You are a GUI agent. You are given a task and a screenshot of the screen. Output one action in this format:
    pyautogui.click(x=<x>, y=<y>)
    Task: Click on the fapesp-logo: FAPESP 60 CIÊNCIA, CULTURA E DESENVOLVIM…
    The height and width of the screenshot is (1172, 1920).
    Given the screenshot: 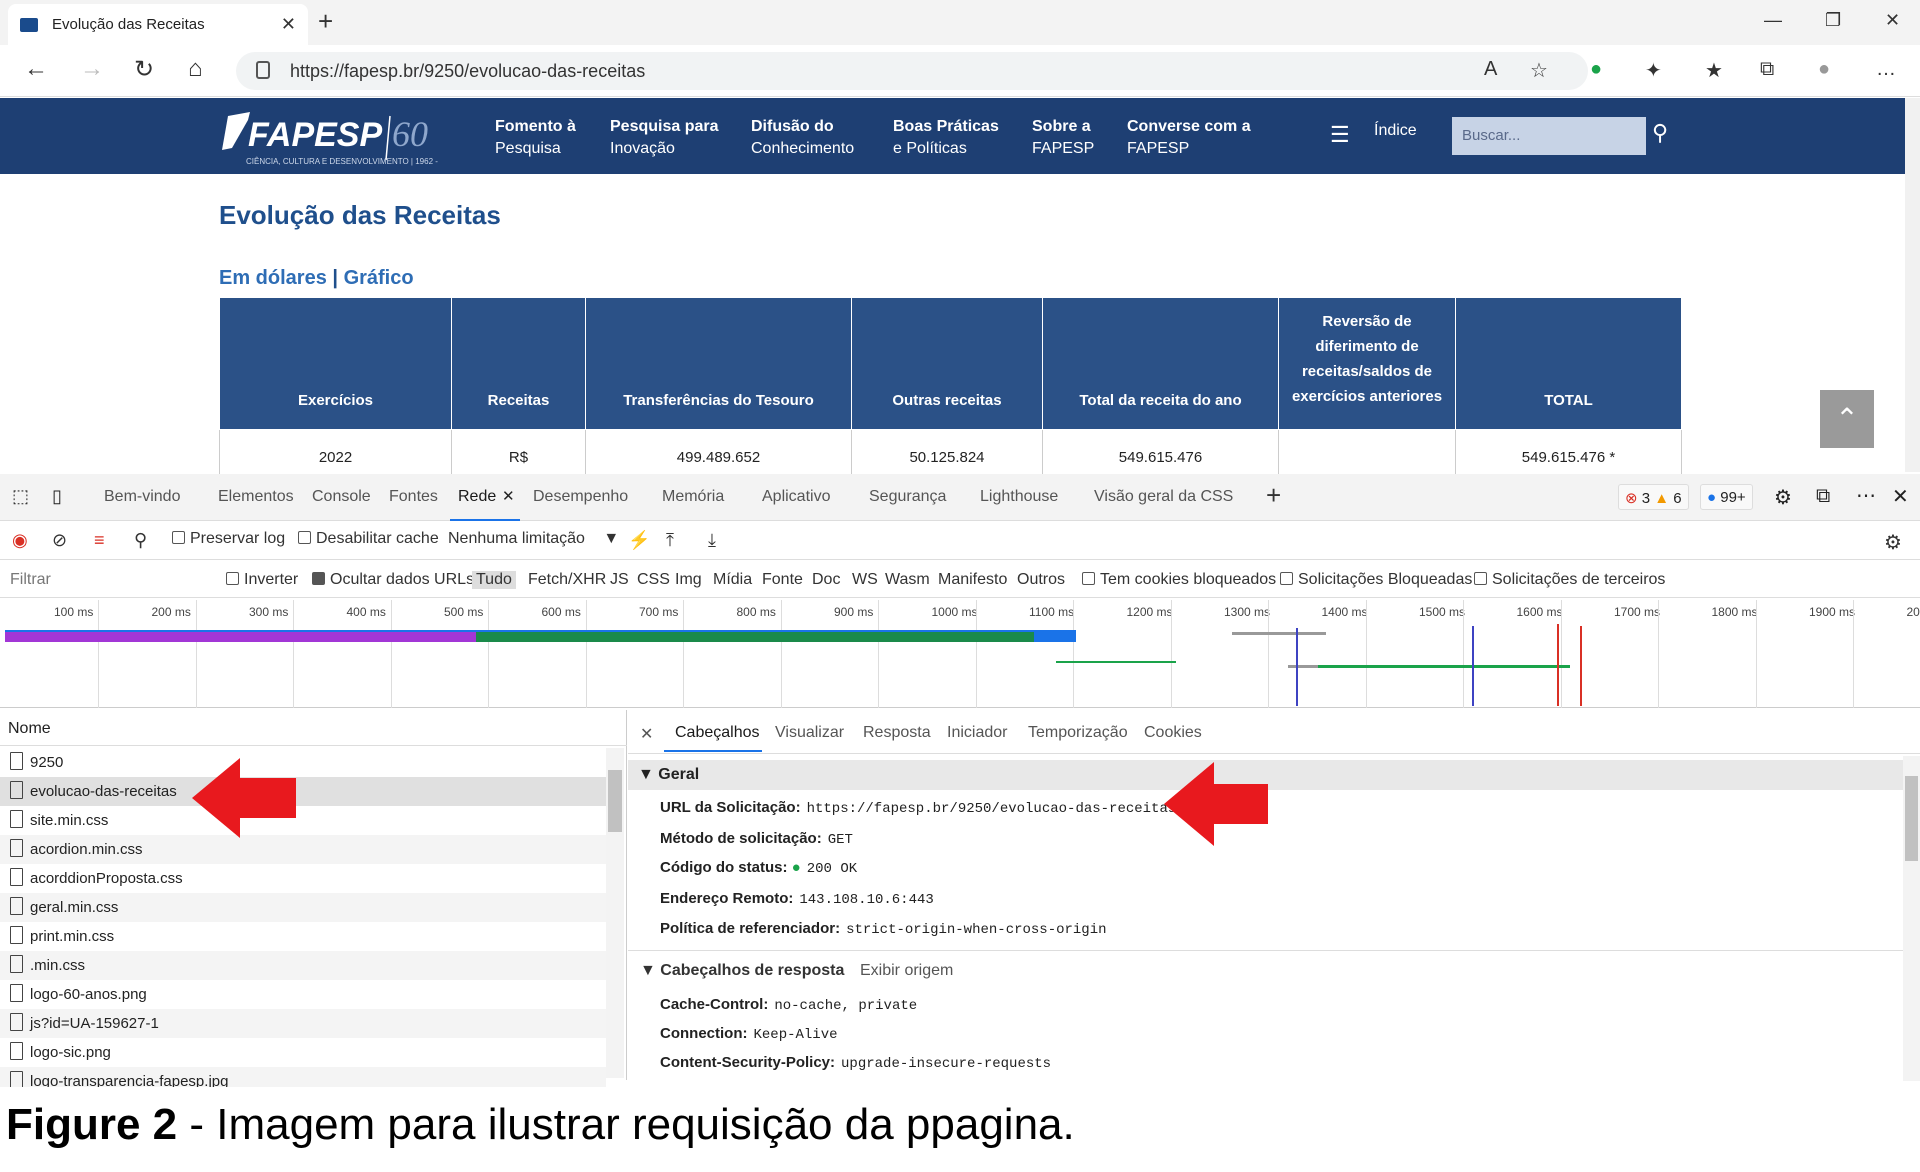 What is the action you would take?
    pyautogui.click(x=338, y=138)
    